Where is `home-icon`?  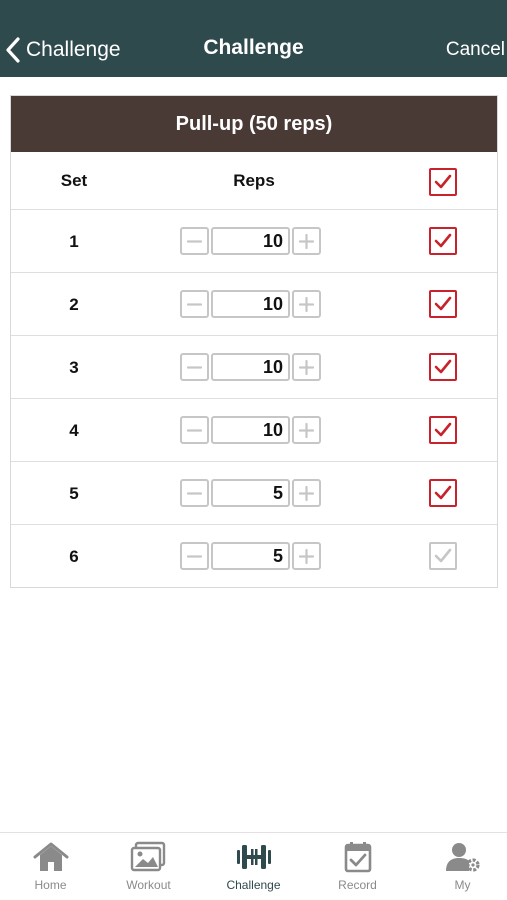 home-icon is located at coordinates (50, 856).